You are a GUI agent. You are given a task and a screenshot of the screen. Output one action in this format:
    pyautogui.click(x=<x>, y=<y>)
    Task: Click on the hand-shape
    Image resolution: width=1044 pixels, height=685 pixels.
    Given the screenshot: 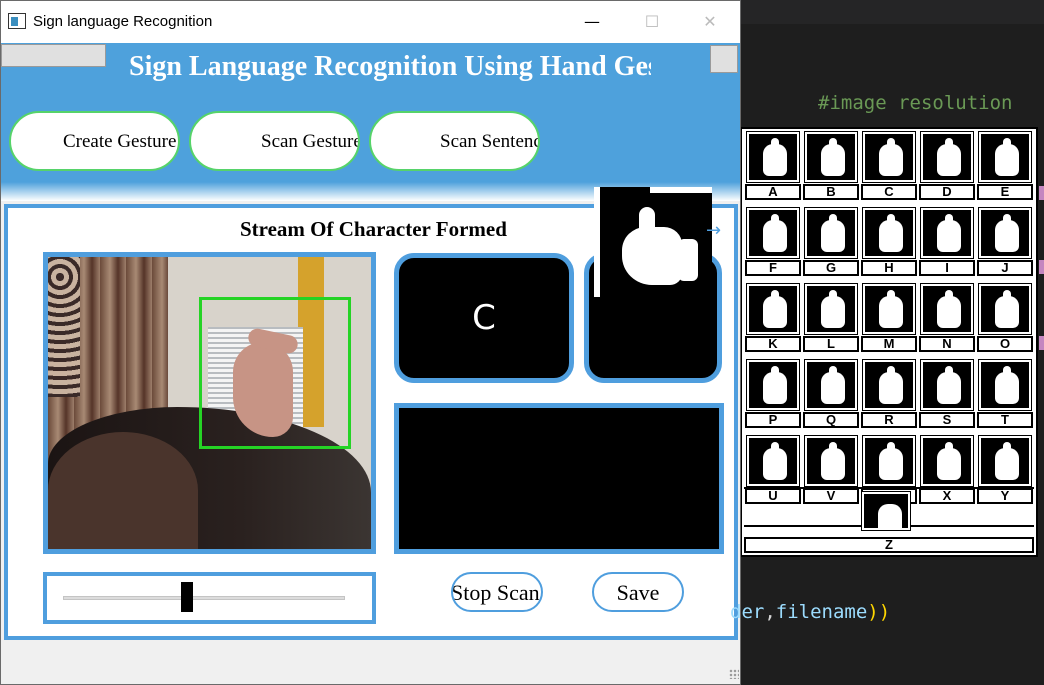 What is the action you would take?
    pyautogui.click(x=890, y=516)
    